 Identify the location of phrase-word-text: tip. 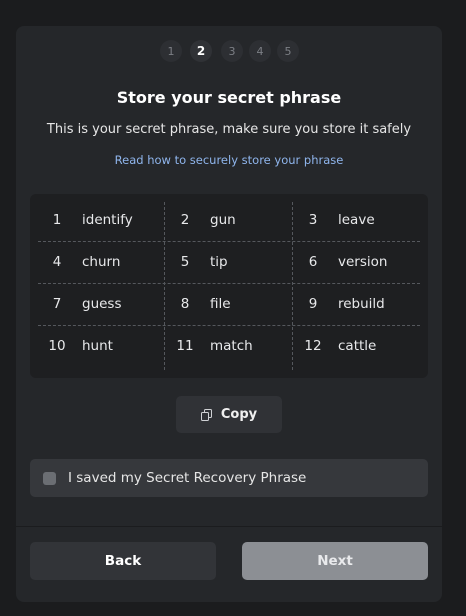
(219, 262).